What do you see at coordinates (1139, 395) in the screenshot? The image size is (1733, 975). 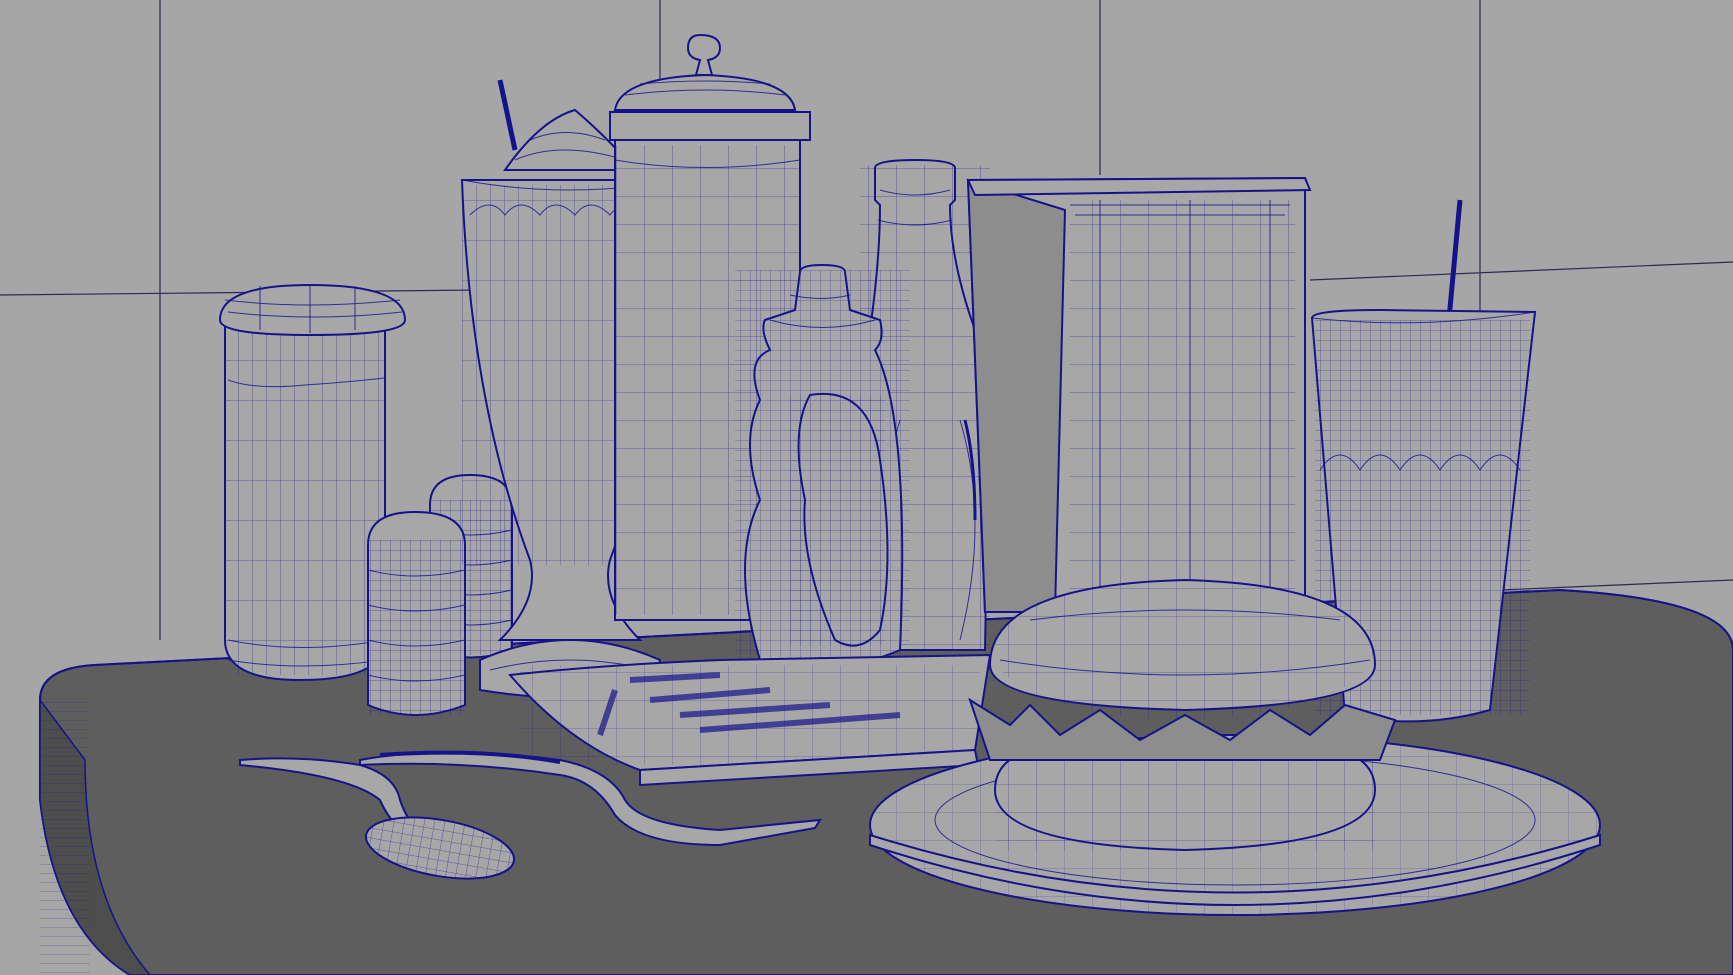 I see `napkin-holder` at bounding box center [1139, 395].